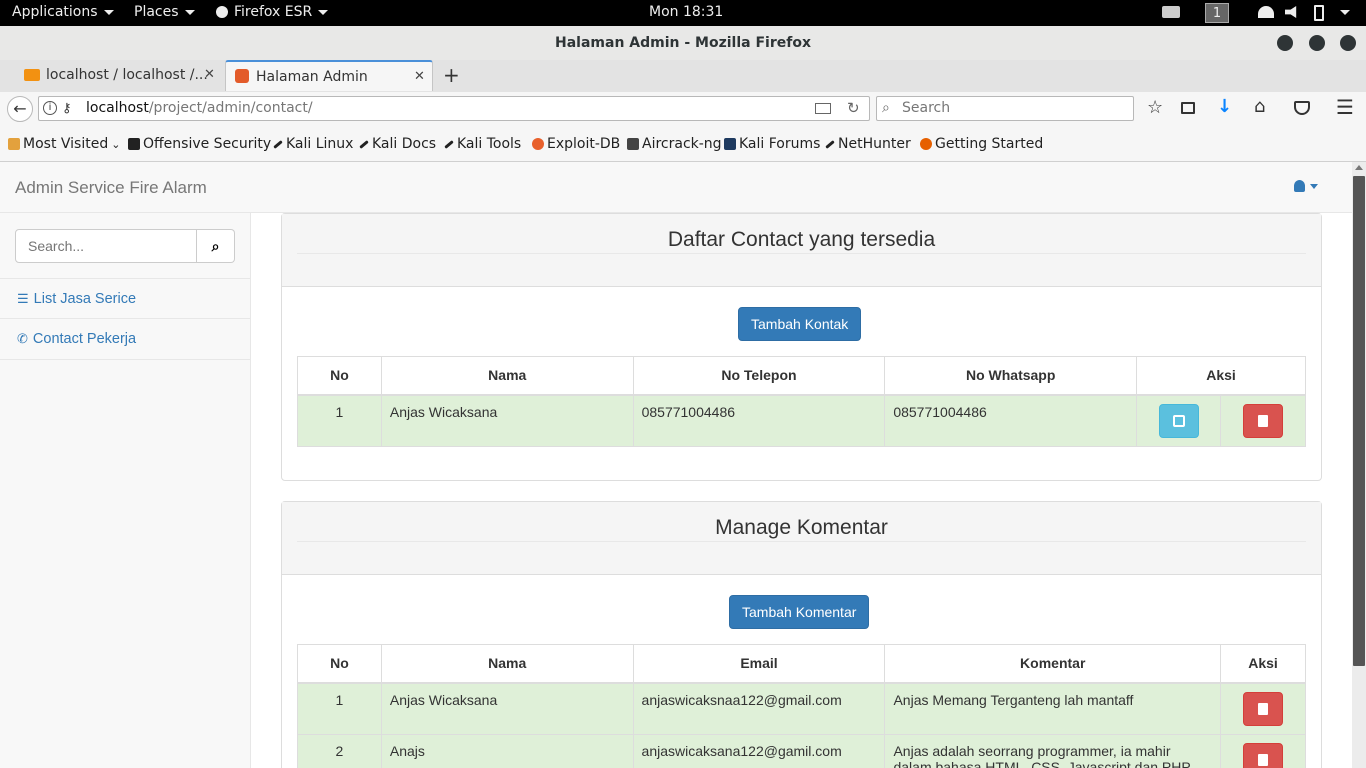 Image resolution: width=1366 pixels, height=768 pixels. What do you see at coordinates (397, 144) in the screenshot?
I see `bookmark-kali-docs: Kali Docs` at bounding box center [397, 144].